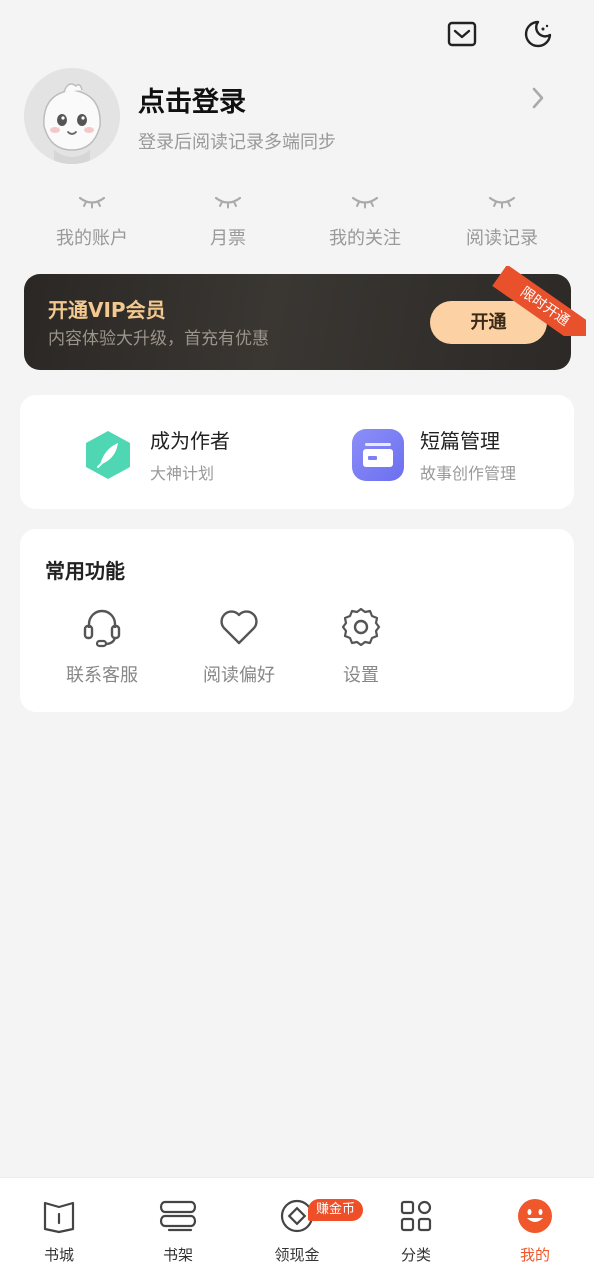 Image resolution: width=594 pixels, height=1280 pixels. What do you see at coordinates (468, 473) in the screenshot?
I see `feature-subtitle: 故事创作管理` at bounding box center [468, 473].